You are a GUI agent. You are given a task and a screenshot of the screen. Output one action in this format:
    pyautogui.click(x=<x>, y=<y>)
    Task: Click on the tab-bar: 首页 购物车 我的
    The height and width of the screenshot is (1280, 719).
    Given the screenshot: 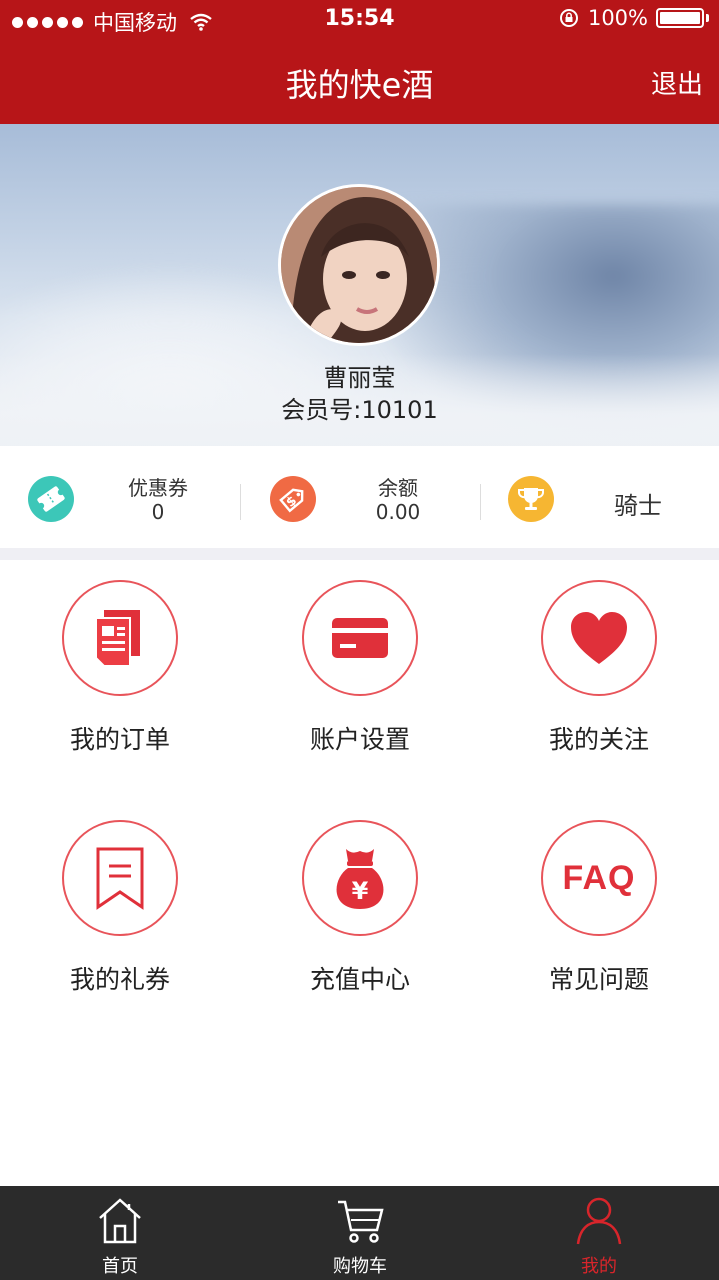 What is the action you would take?
    pyautogui.click(x=359, y=1233)
    